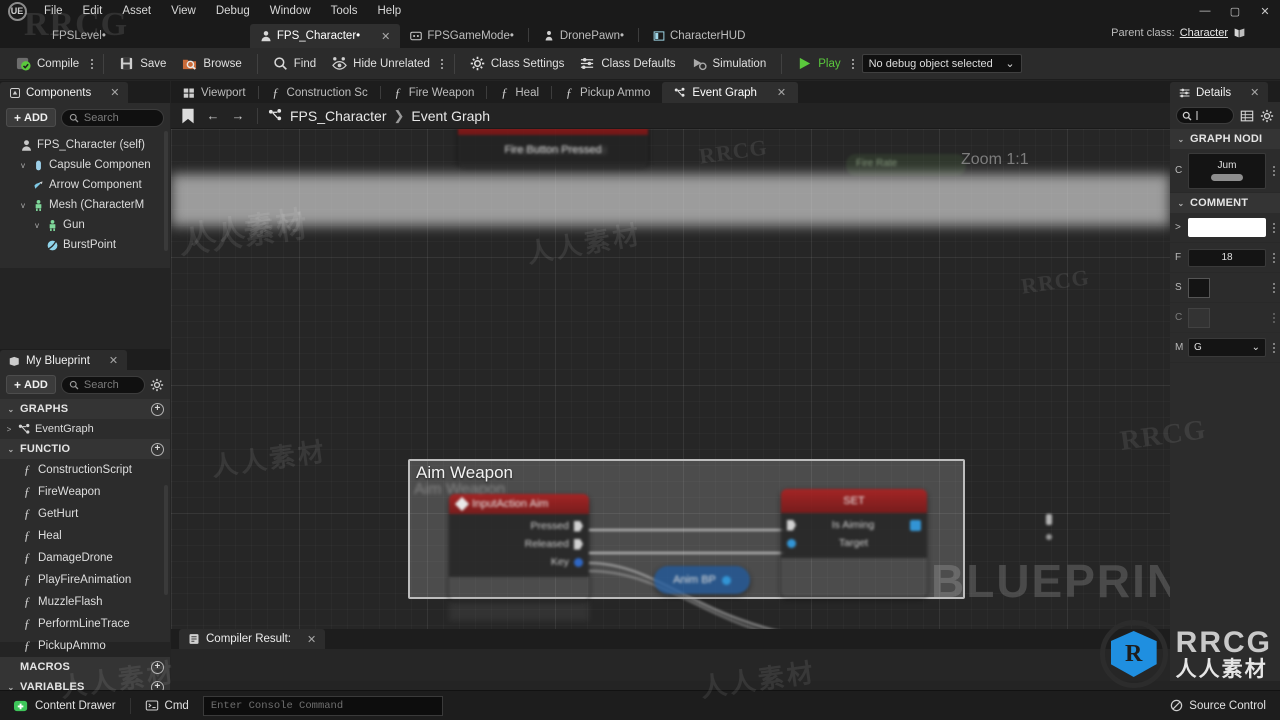 The image size is (1280, 720). Describe the element at coordinates (381, 64) in the screenshot. I see `hide-unrelated-button: Hide Unrelated` at that location.